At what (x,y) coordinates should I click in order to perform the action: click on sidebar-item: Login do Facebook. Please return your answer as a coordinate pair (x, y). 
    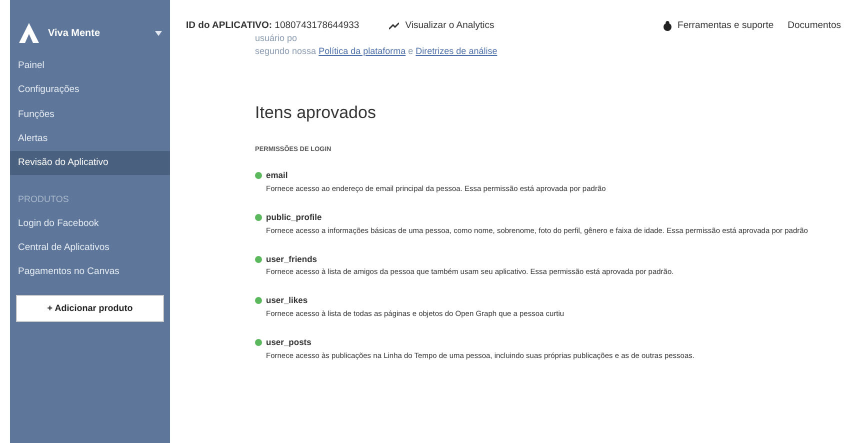
    Looking at the image, I should click on (90, 224).